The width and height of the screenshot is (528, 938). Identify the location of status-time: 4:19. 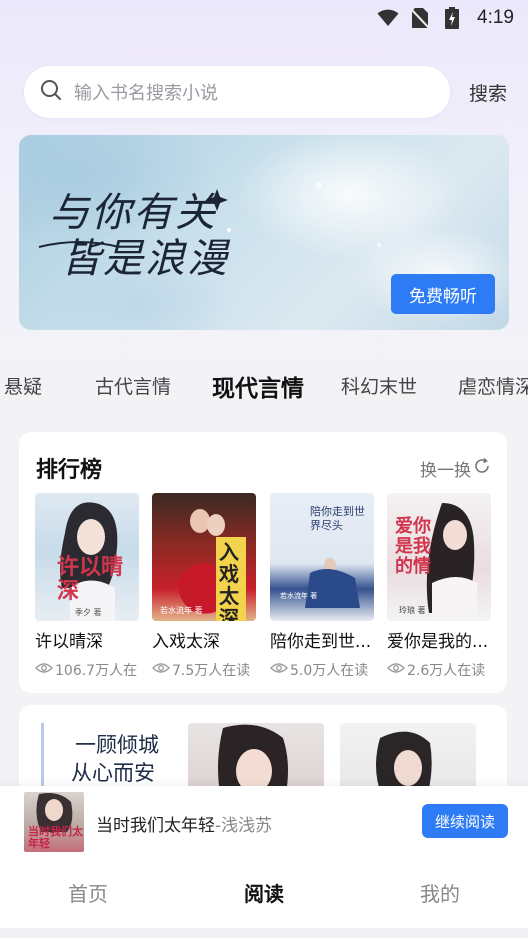
(495, 17).